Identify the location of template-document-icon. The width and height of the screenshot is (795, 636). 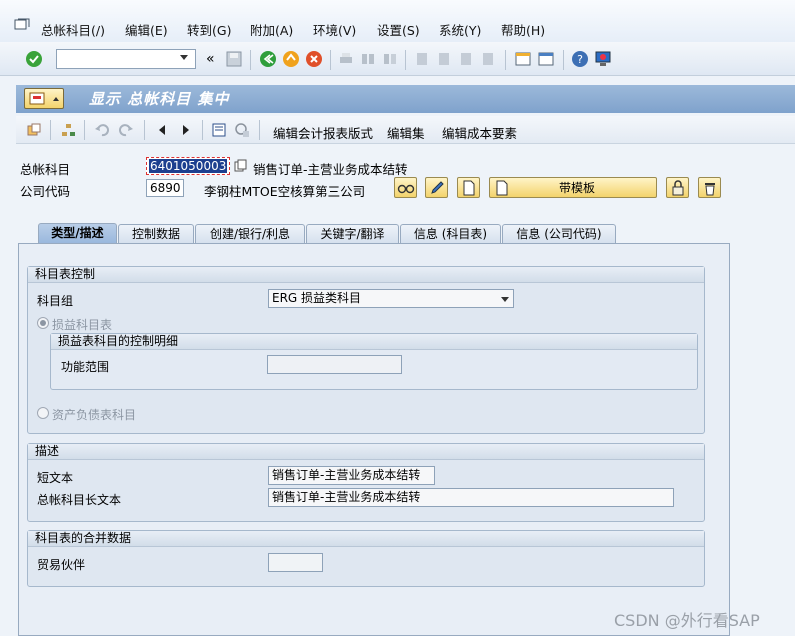
(502, 187).